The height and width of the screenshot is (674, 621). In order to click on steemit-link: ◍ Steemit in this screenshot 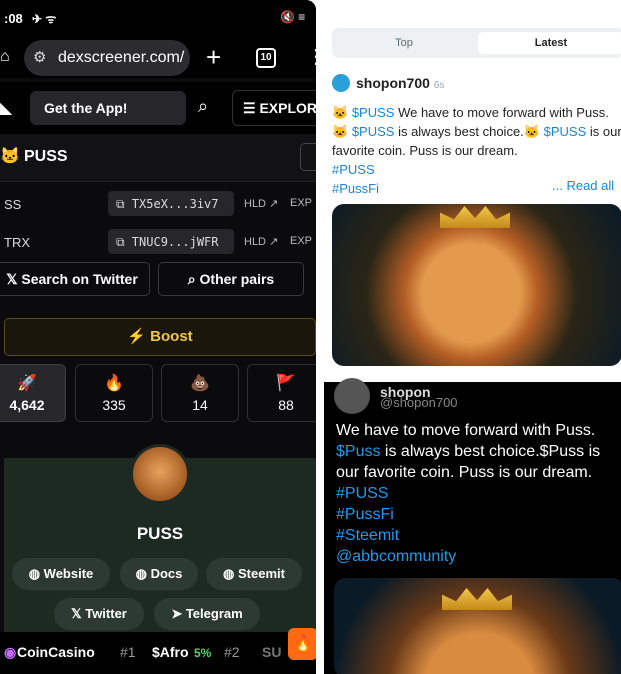, I will do `click(254, 574)`.